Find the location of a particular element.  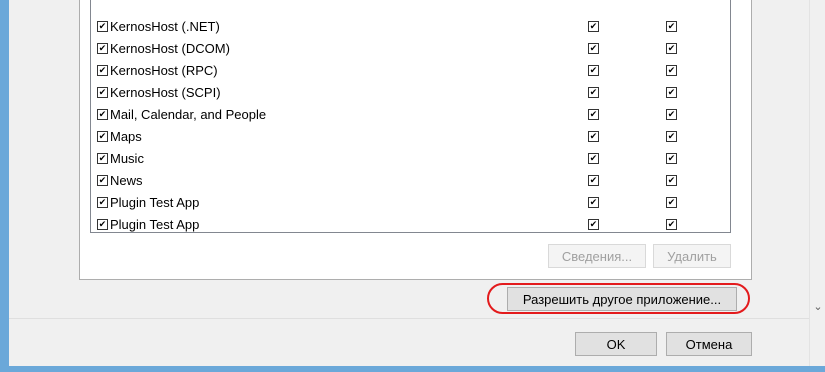

cancel-button: Отмена is located at coordinates (709, 344).